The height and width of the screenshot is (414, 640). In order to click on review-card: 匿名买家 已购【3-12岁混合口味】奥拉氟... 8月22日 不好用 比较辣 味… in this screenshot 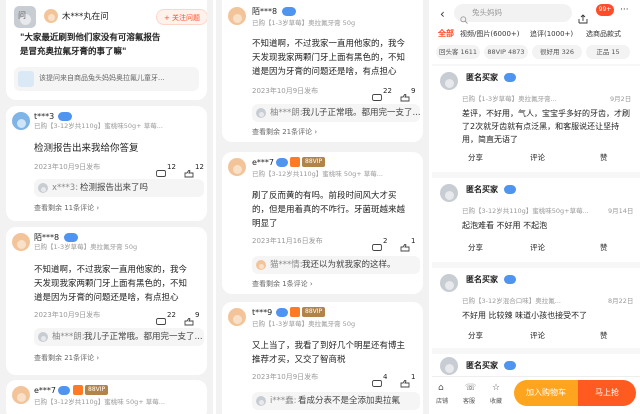, I will do `click(536, 308)`.